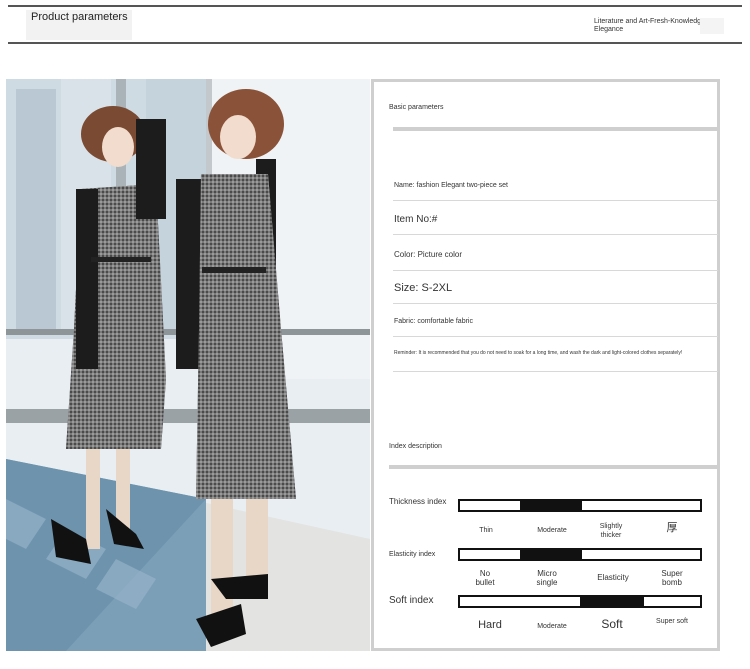 This screenshot has height=669, width=750. Describe the element at coordinates (672, 528) in the screenshot. I see `thickness-level-4: 厚` at that location.